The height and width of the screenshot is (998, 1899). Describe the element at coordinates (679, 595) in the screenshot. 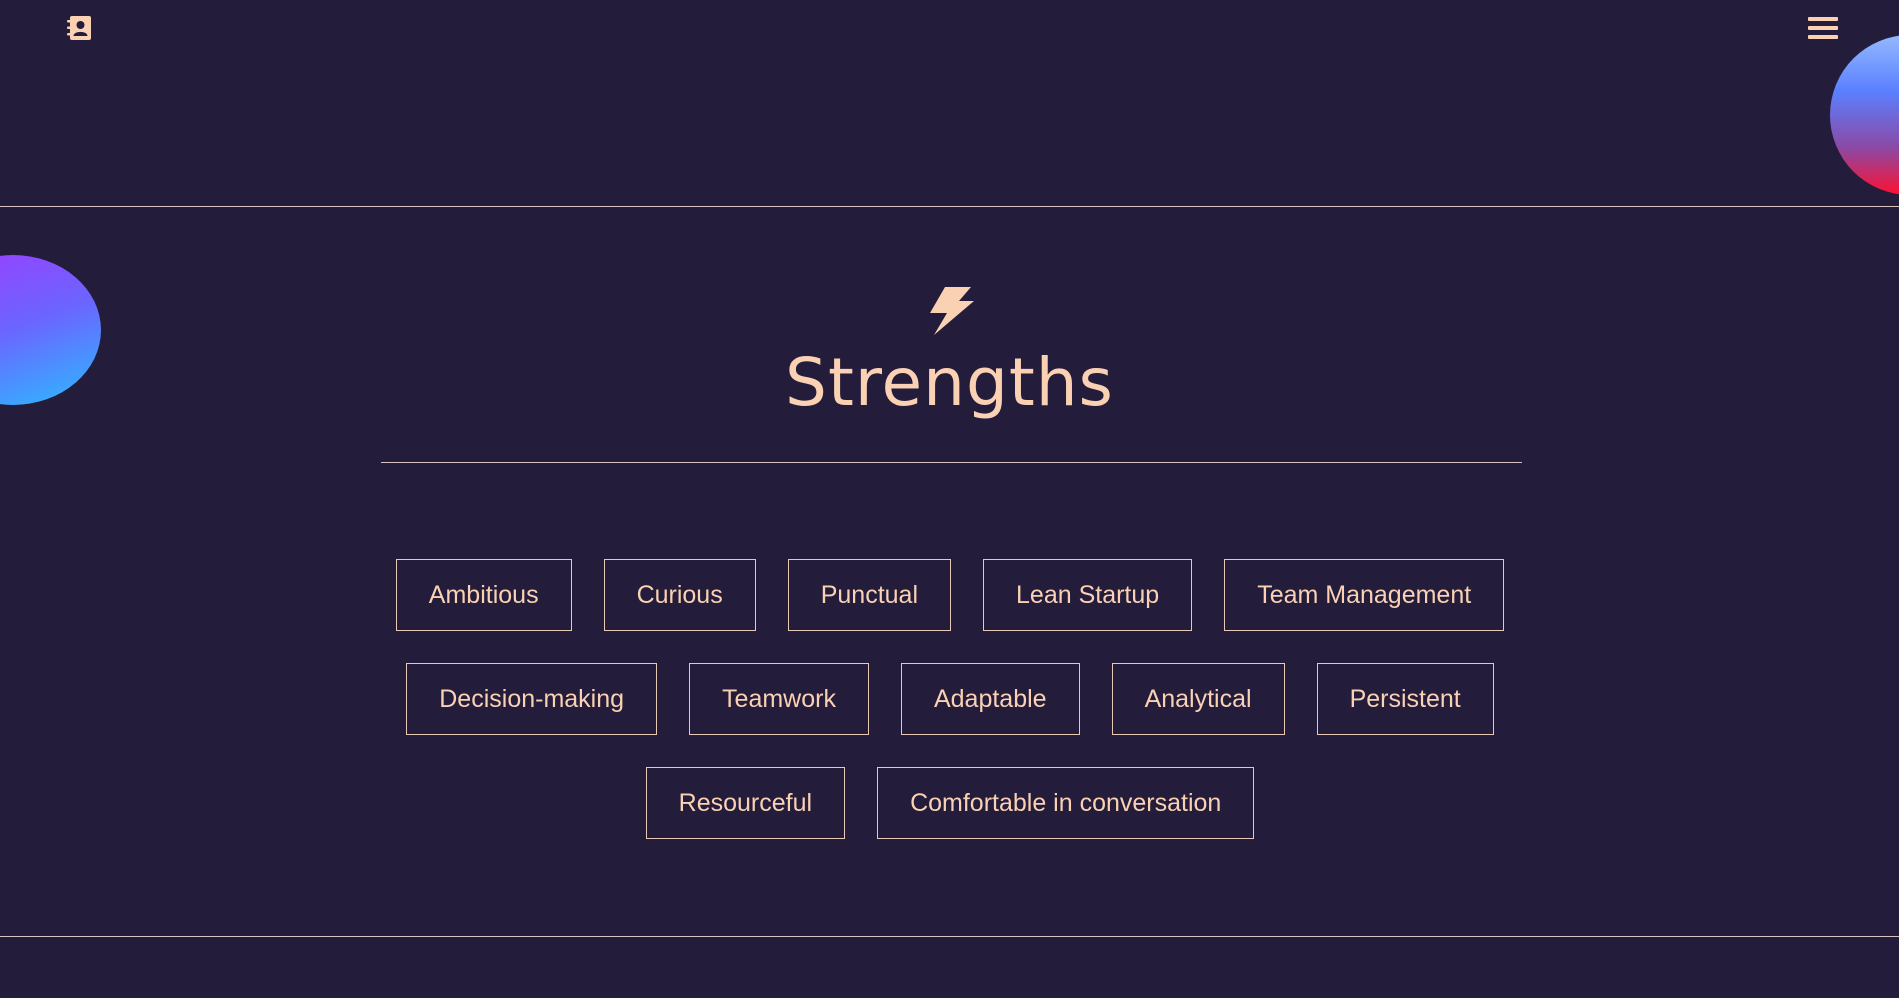

I see `strength-tag: Curious` at that location.